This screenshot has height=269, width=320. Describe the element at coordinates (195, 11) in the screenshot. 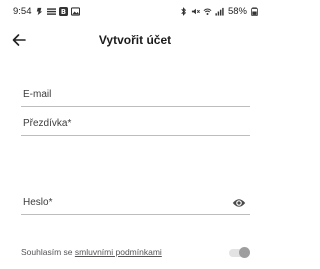

I see `mute-icon` at that location.